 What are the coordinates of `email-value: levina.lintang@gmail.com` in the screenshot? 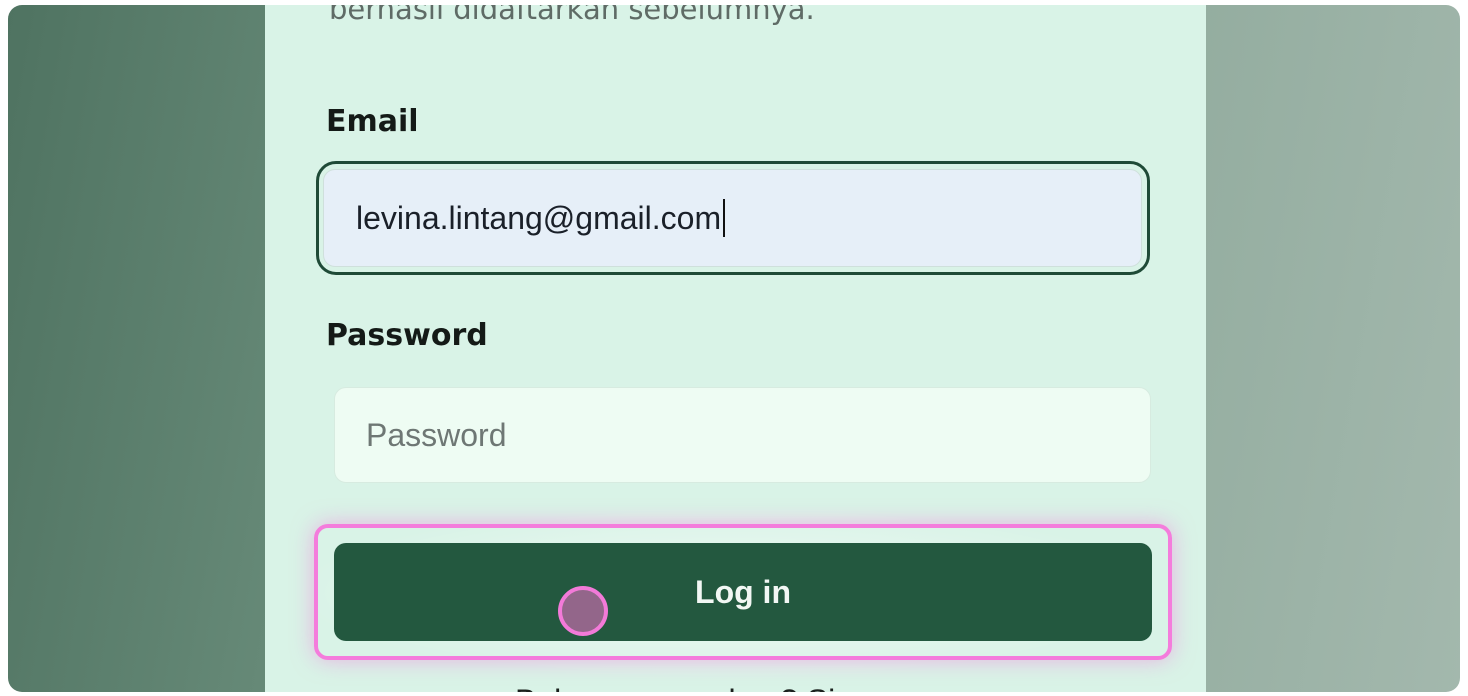 It's located at (539, 217).